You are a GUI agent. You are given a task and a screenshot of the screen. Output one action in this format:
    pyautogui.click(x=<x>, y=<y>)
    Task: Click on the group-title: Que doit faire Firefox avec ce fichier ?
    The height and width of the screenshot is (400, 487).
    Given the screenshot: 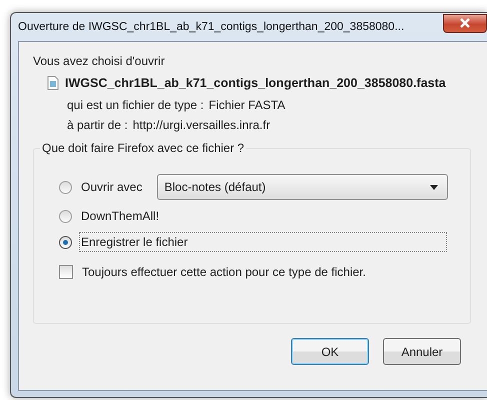 What is the action you would take?
    pyautogui.click(x=143, y=148)
    